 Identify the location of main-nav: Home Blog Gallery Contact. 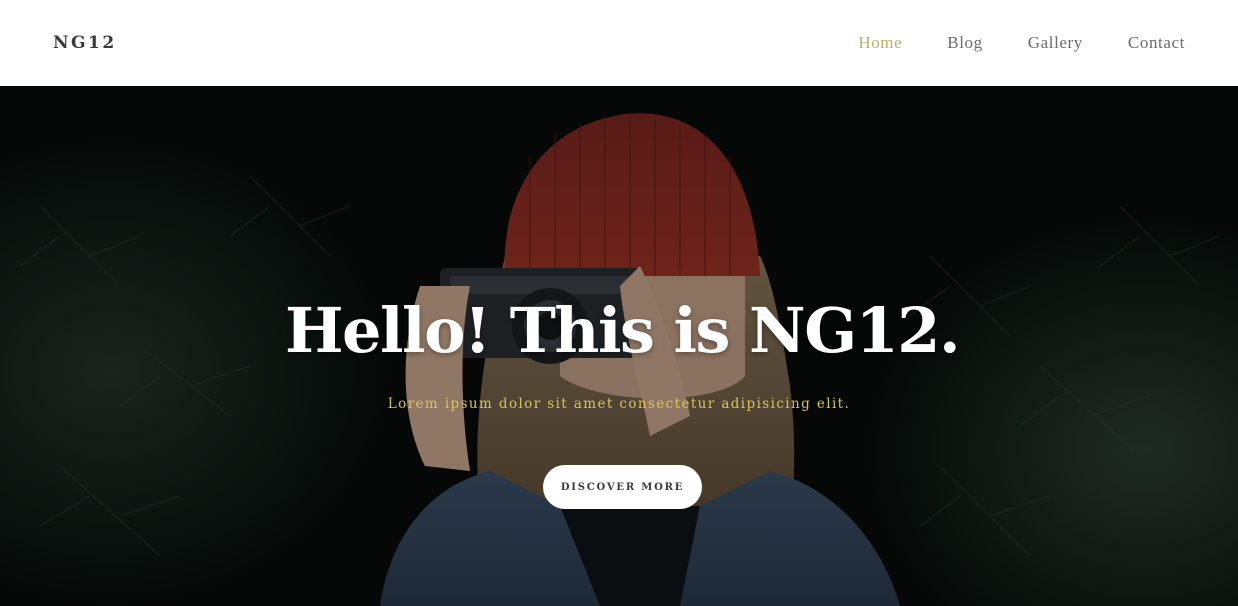
(999, 43).